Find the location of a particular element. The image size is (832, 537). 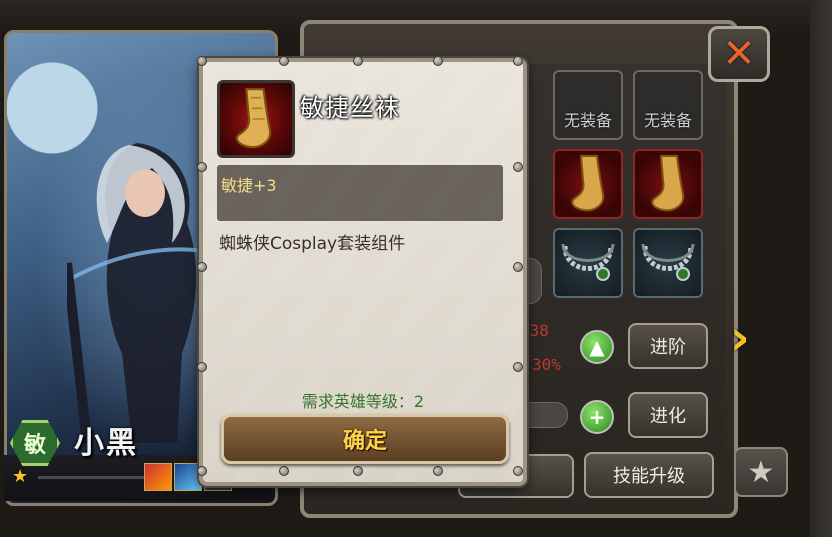

equipment-slot-1: 无装备 is located at coordinates (588, 105).